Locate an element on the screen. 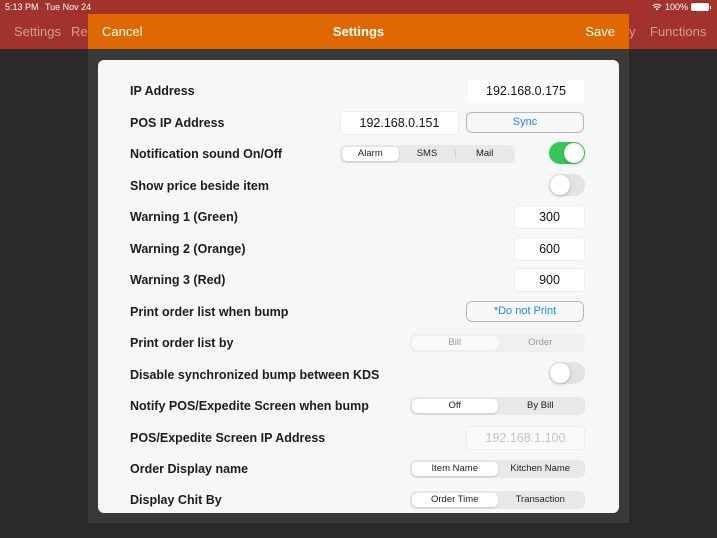  save-button: Save is located at coordinates (600, 31).